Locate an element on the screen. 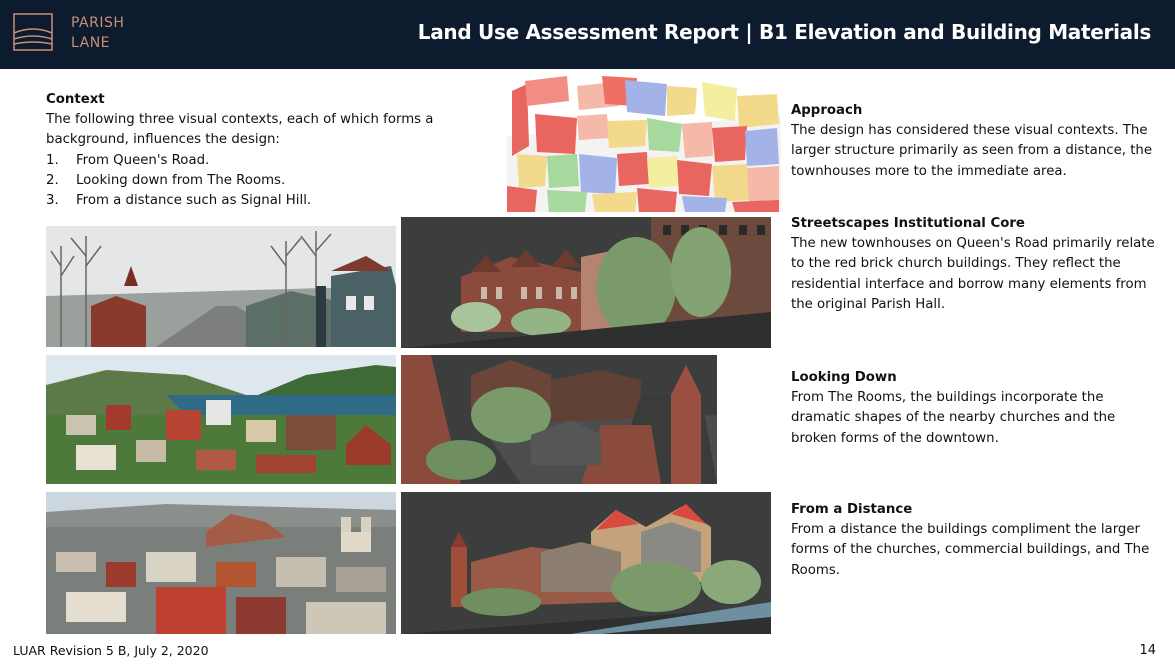  page-number: 14 is located at coordinates (1147, 650).